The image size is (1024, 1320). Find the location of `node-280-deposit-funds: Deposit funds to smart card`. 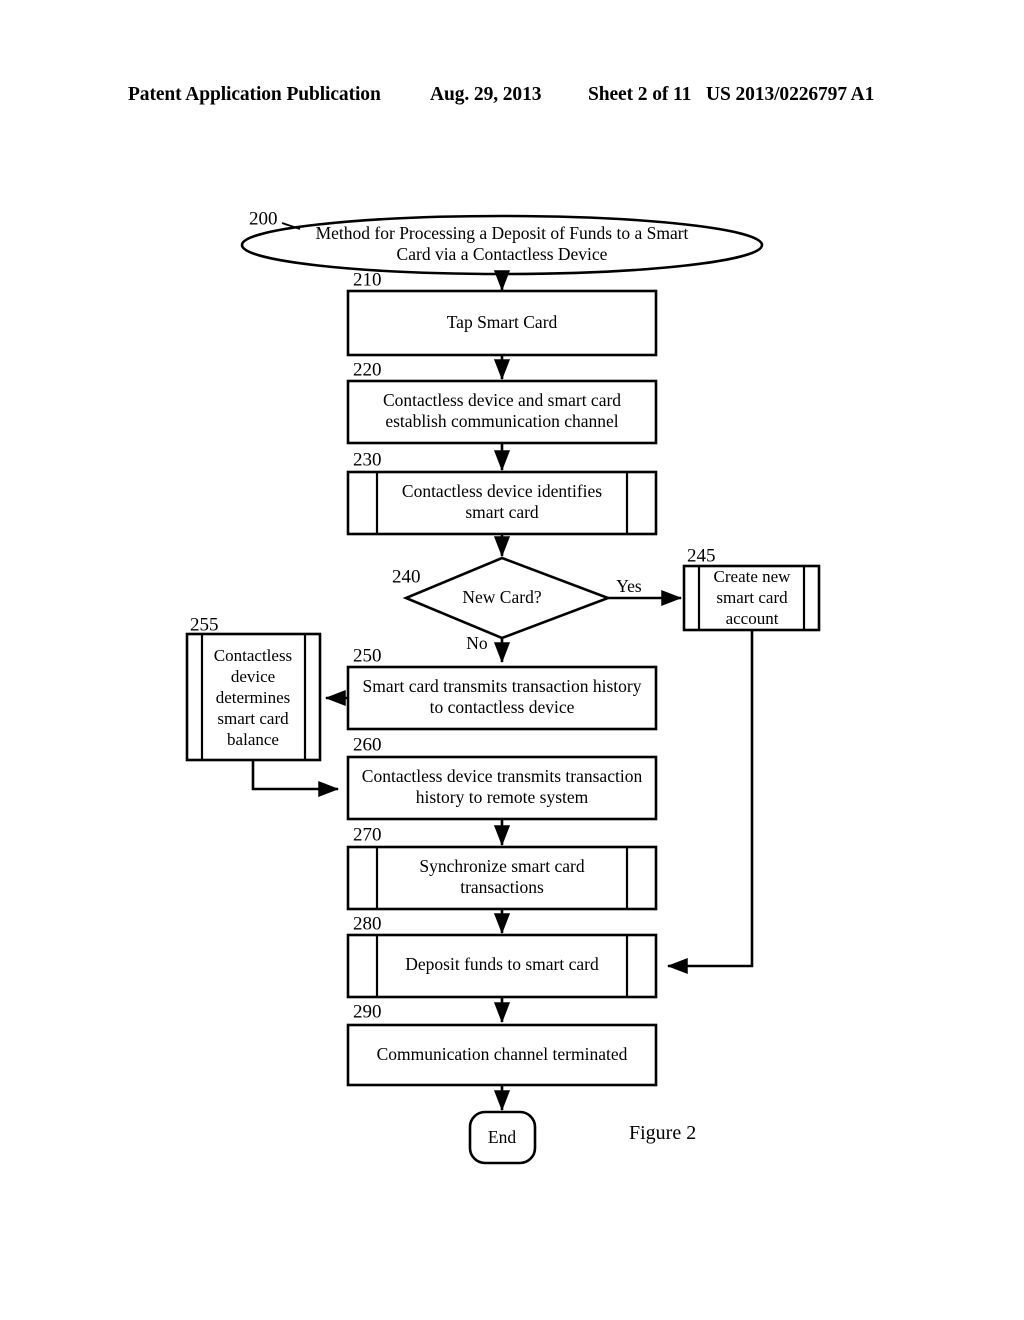

node-280-deposit-funds: Deposit funds to smart card is located at coordinates (502, 966).